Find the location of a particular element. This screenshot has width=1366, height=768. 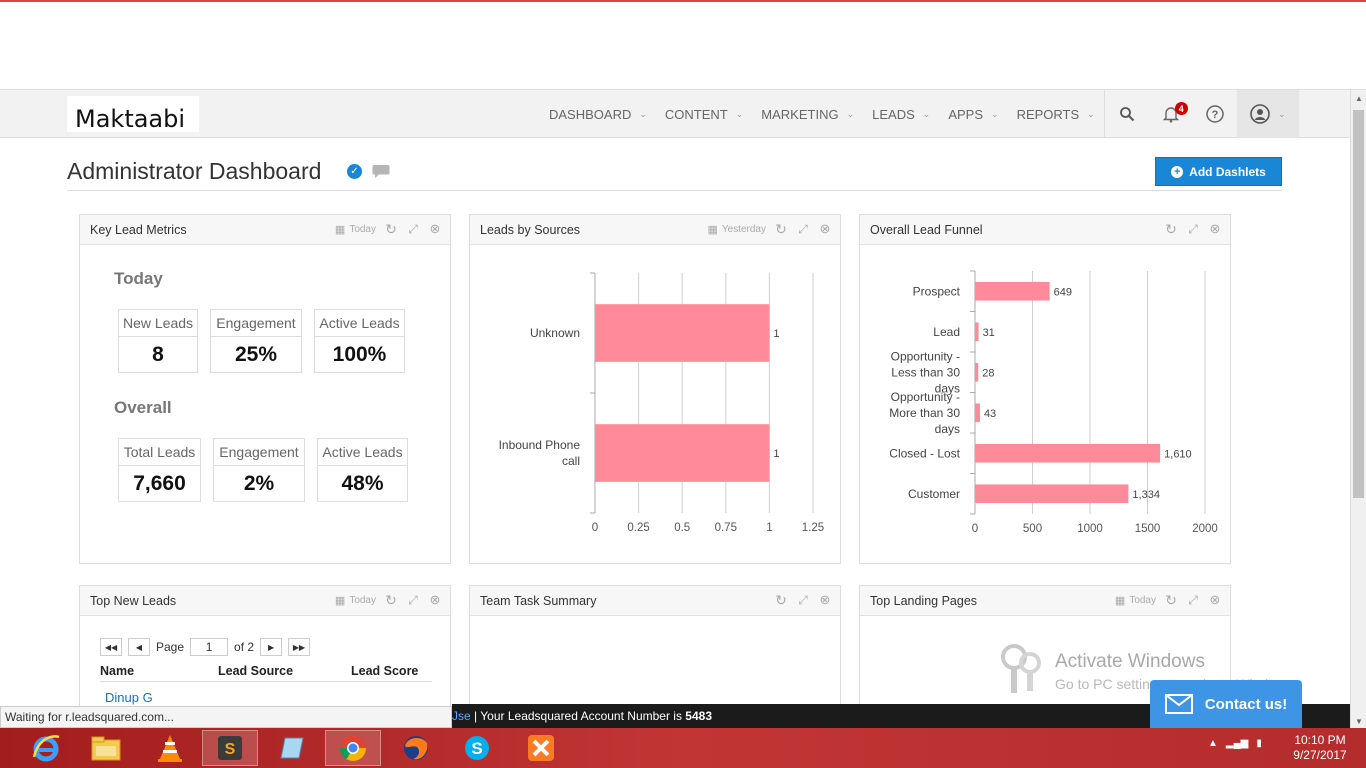

nav-marketing: MARKETING ⌄ is located at coordinates (807, 114).